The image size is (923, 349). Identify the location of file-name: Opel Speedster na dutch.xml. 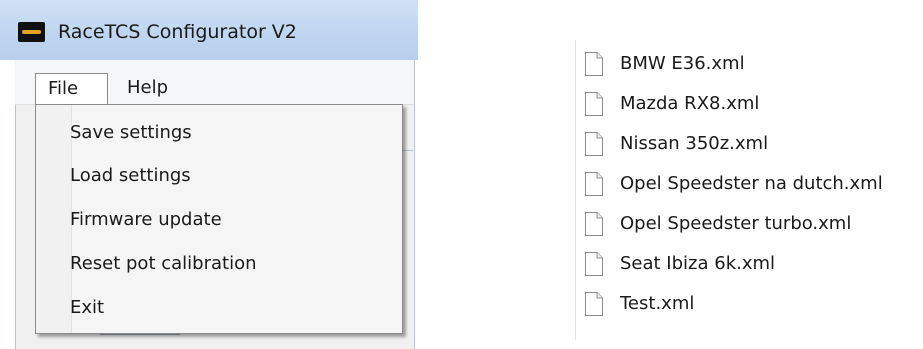
(751, 183).